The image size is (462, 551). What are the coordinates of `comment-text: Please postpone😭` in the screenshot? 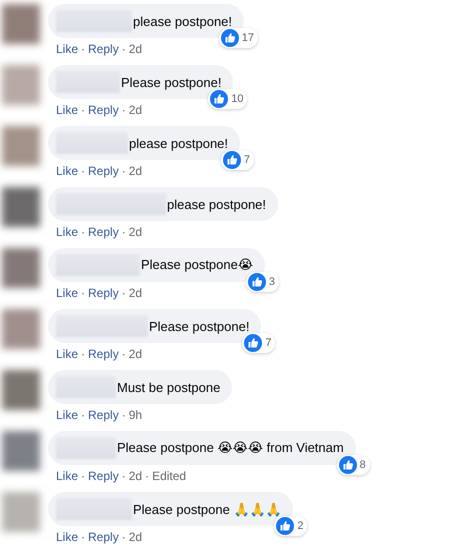 It's located at (197, 265).